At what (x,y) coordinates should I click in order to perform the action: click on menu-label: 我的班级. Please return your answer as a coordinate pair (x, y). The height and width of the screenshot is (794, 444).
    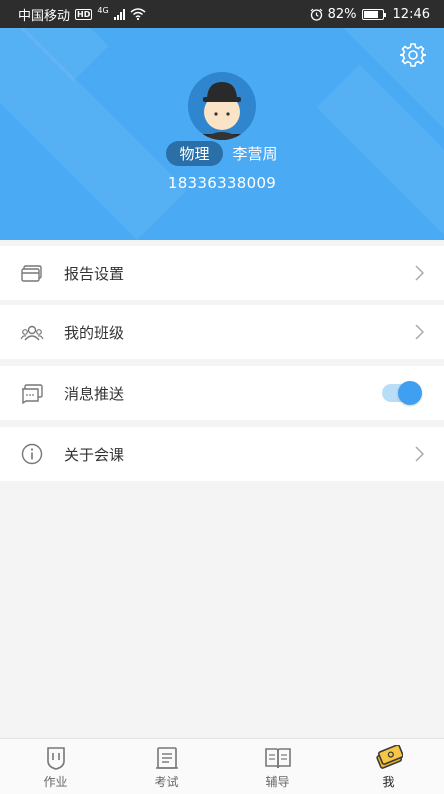
    Looking at the image, I should click on (94, 332).